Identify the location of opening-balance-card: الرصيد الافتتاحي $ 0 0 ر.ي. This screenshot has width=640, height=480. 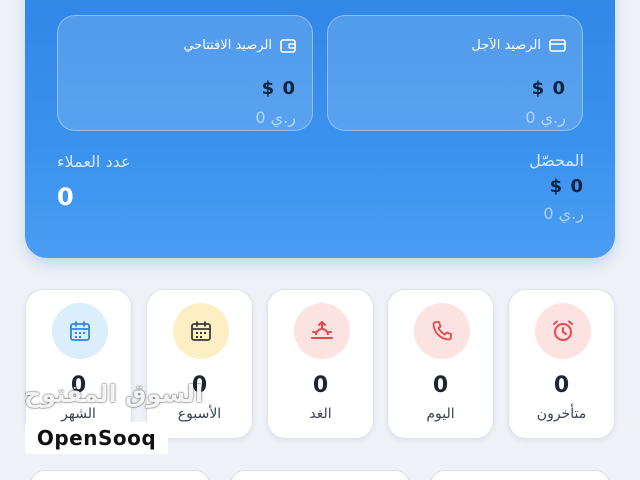
(185, 73).